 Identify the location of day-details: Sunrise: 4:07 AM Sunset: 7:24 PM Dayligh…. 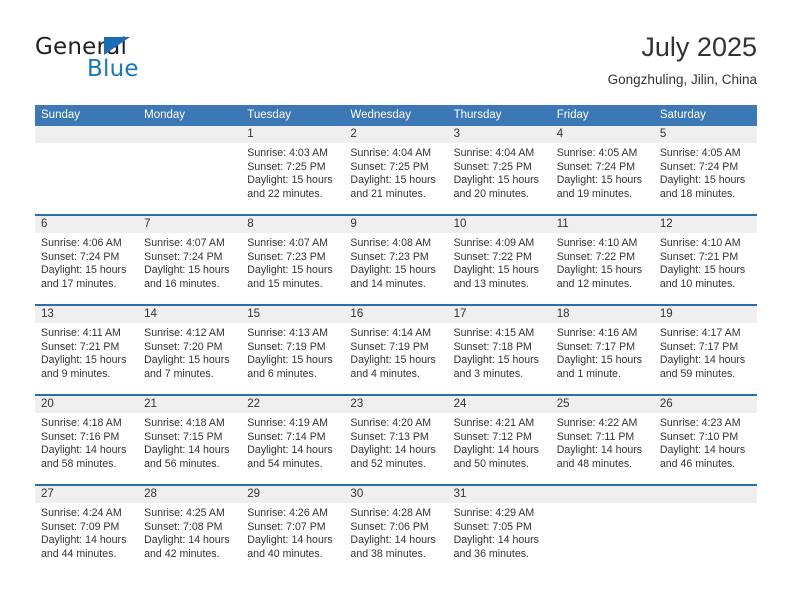
(189, 262).